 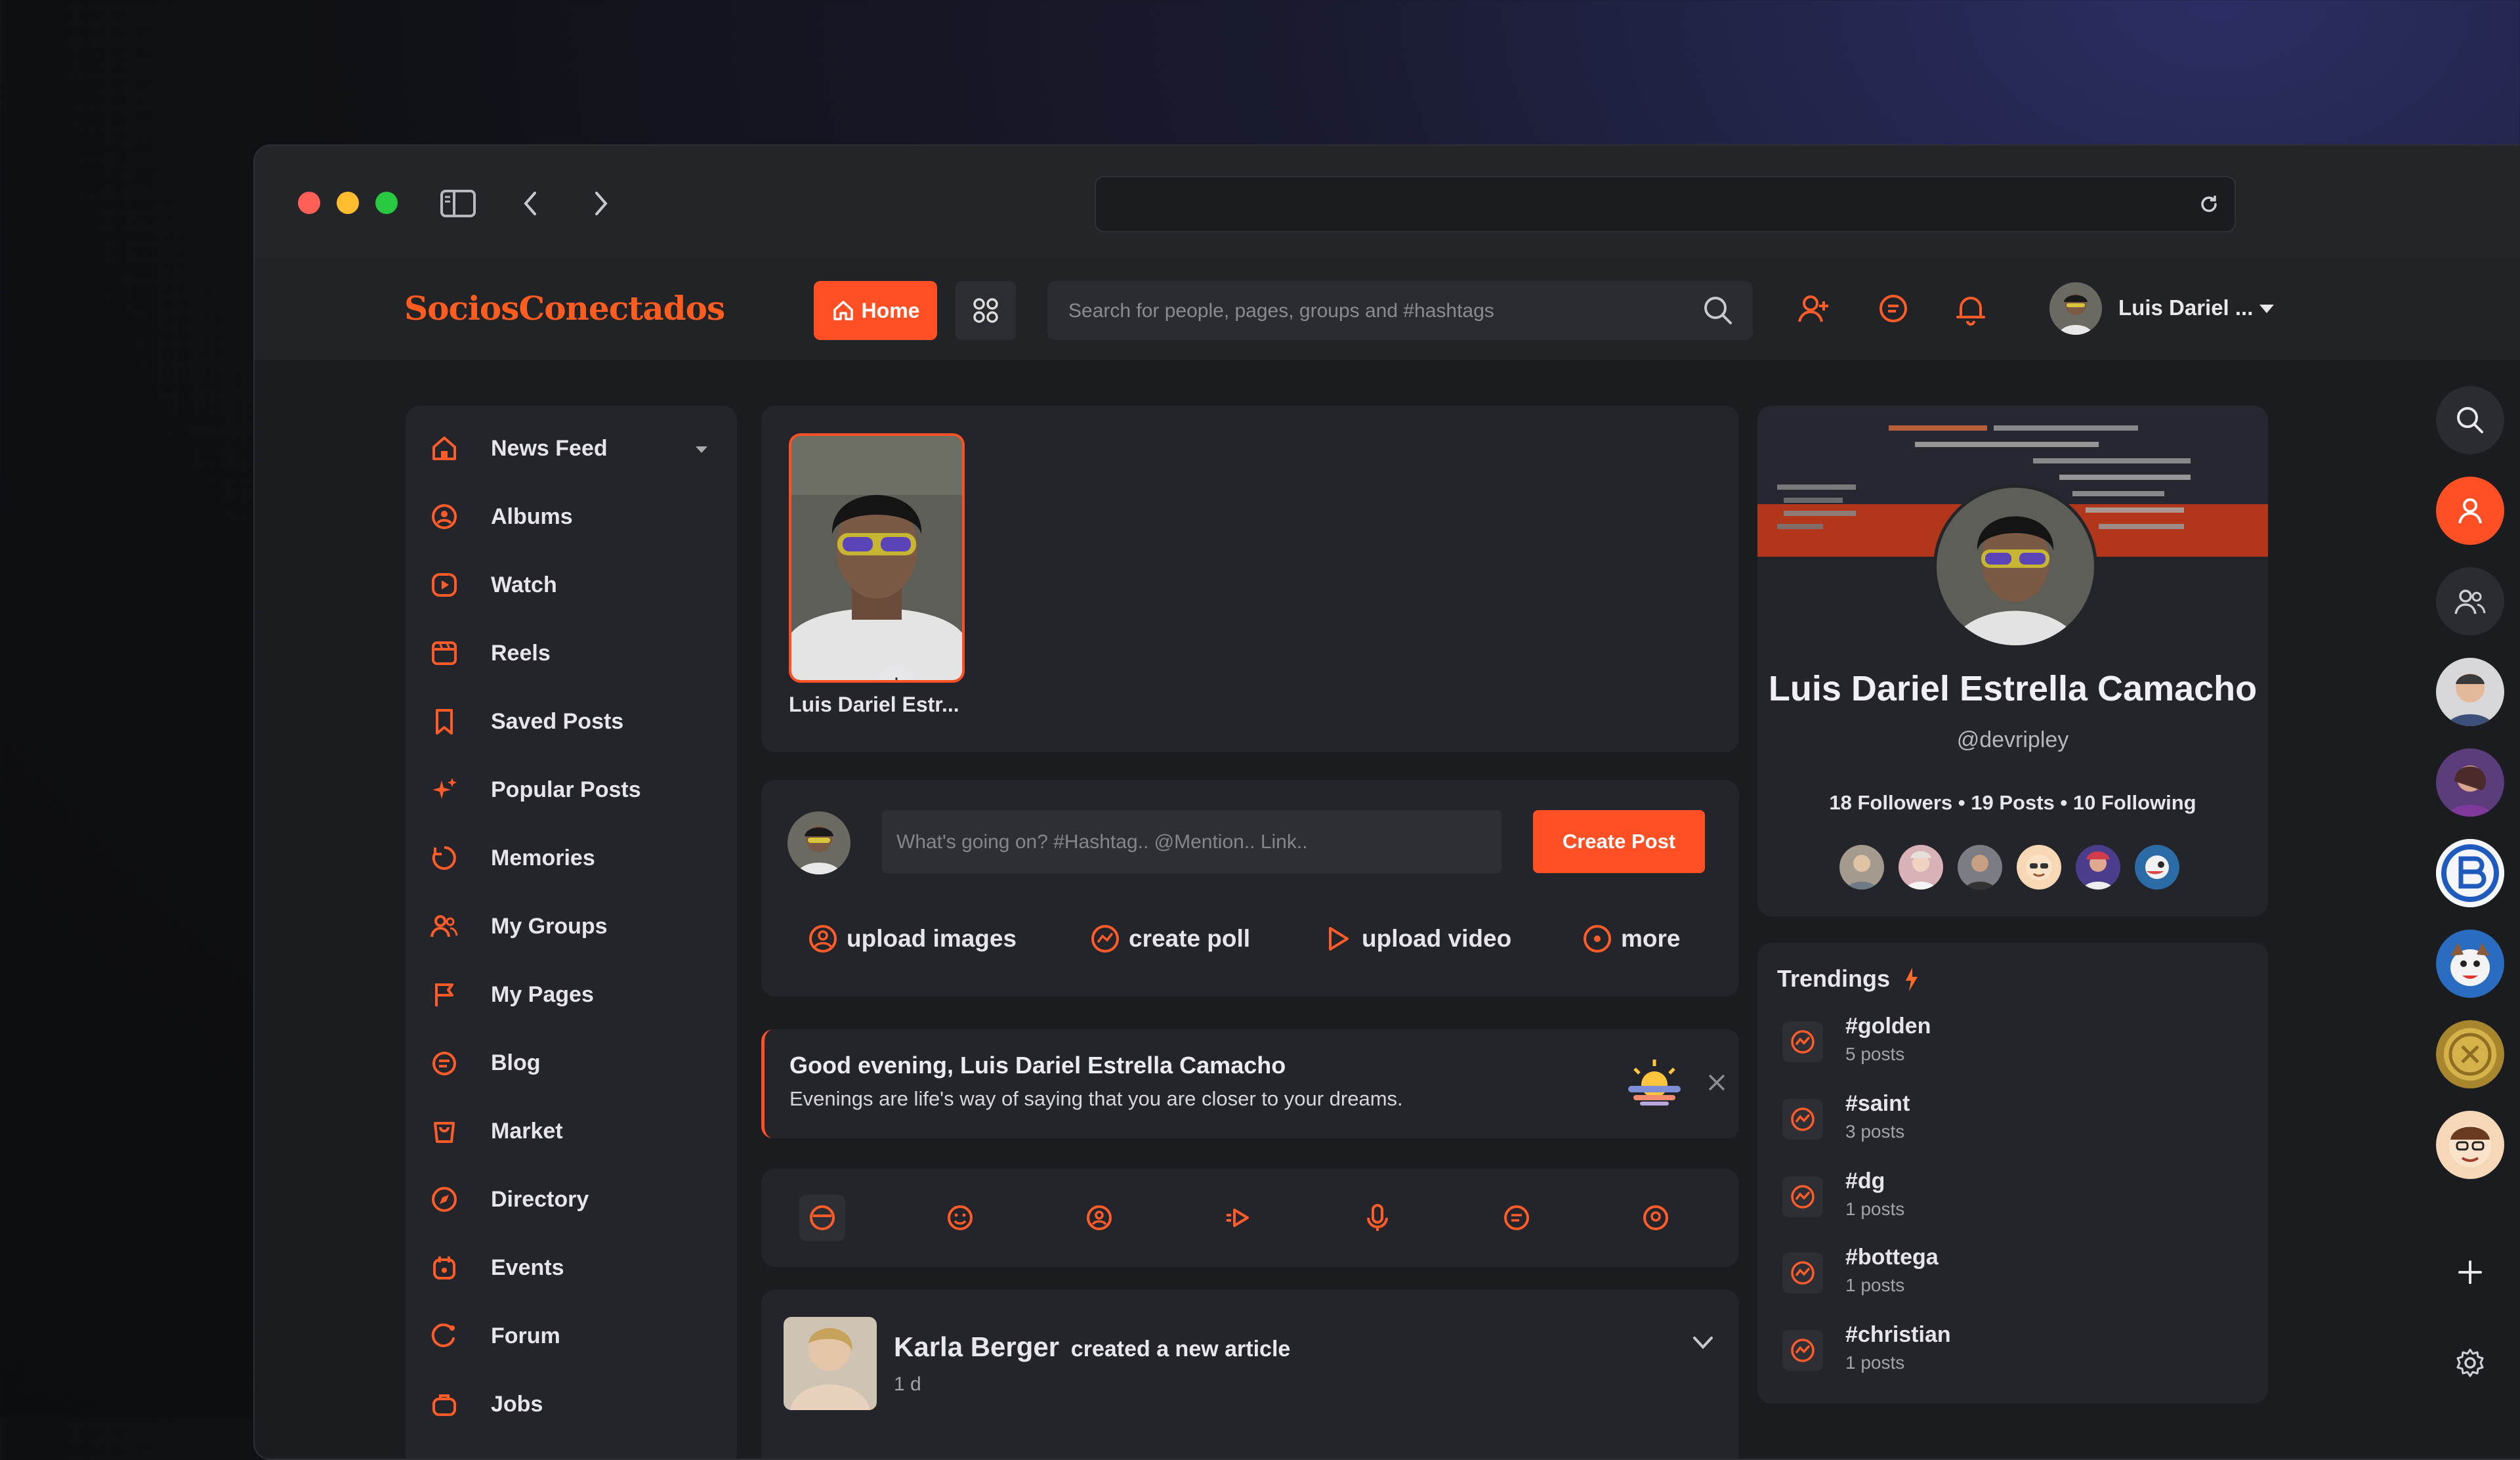 I want to click on sidebar-item-label: Forum, so click(x=525, y=1335).